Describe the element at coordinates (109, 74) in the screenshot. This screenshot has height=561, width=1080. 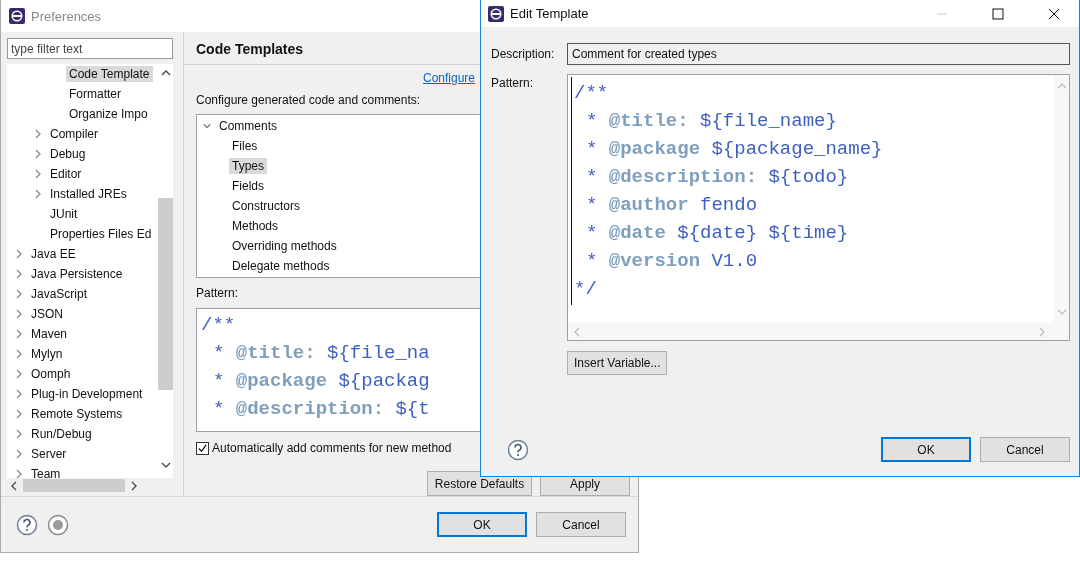
I see `tree-item: Code Template` at that location.